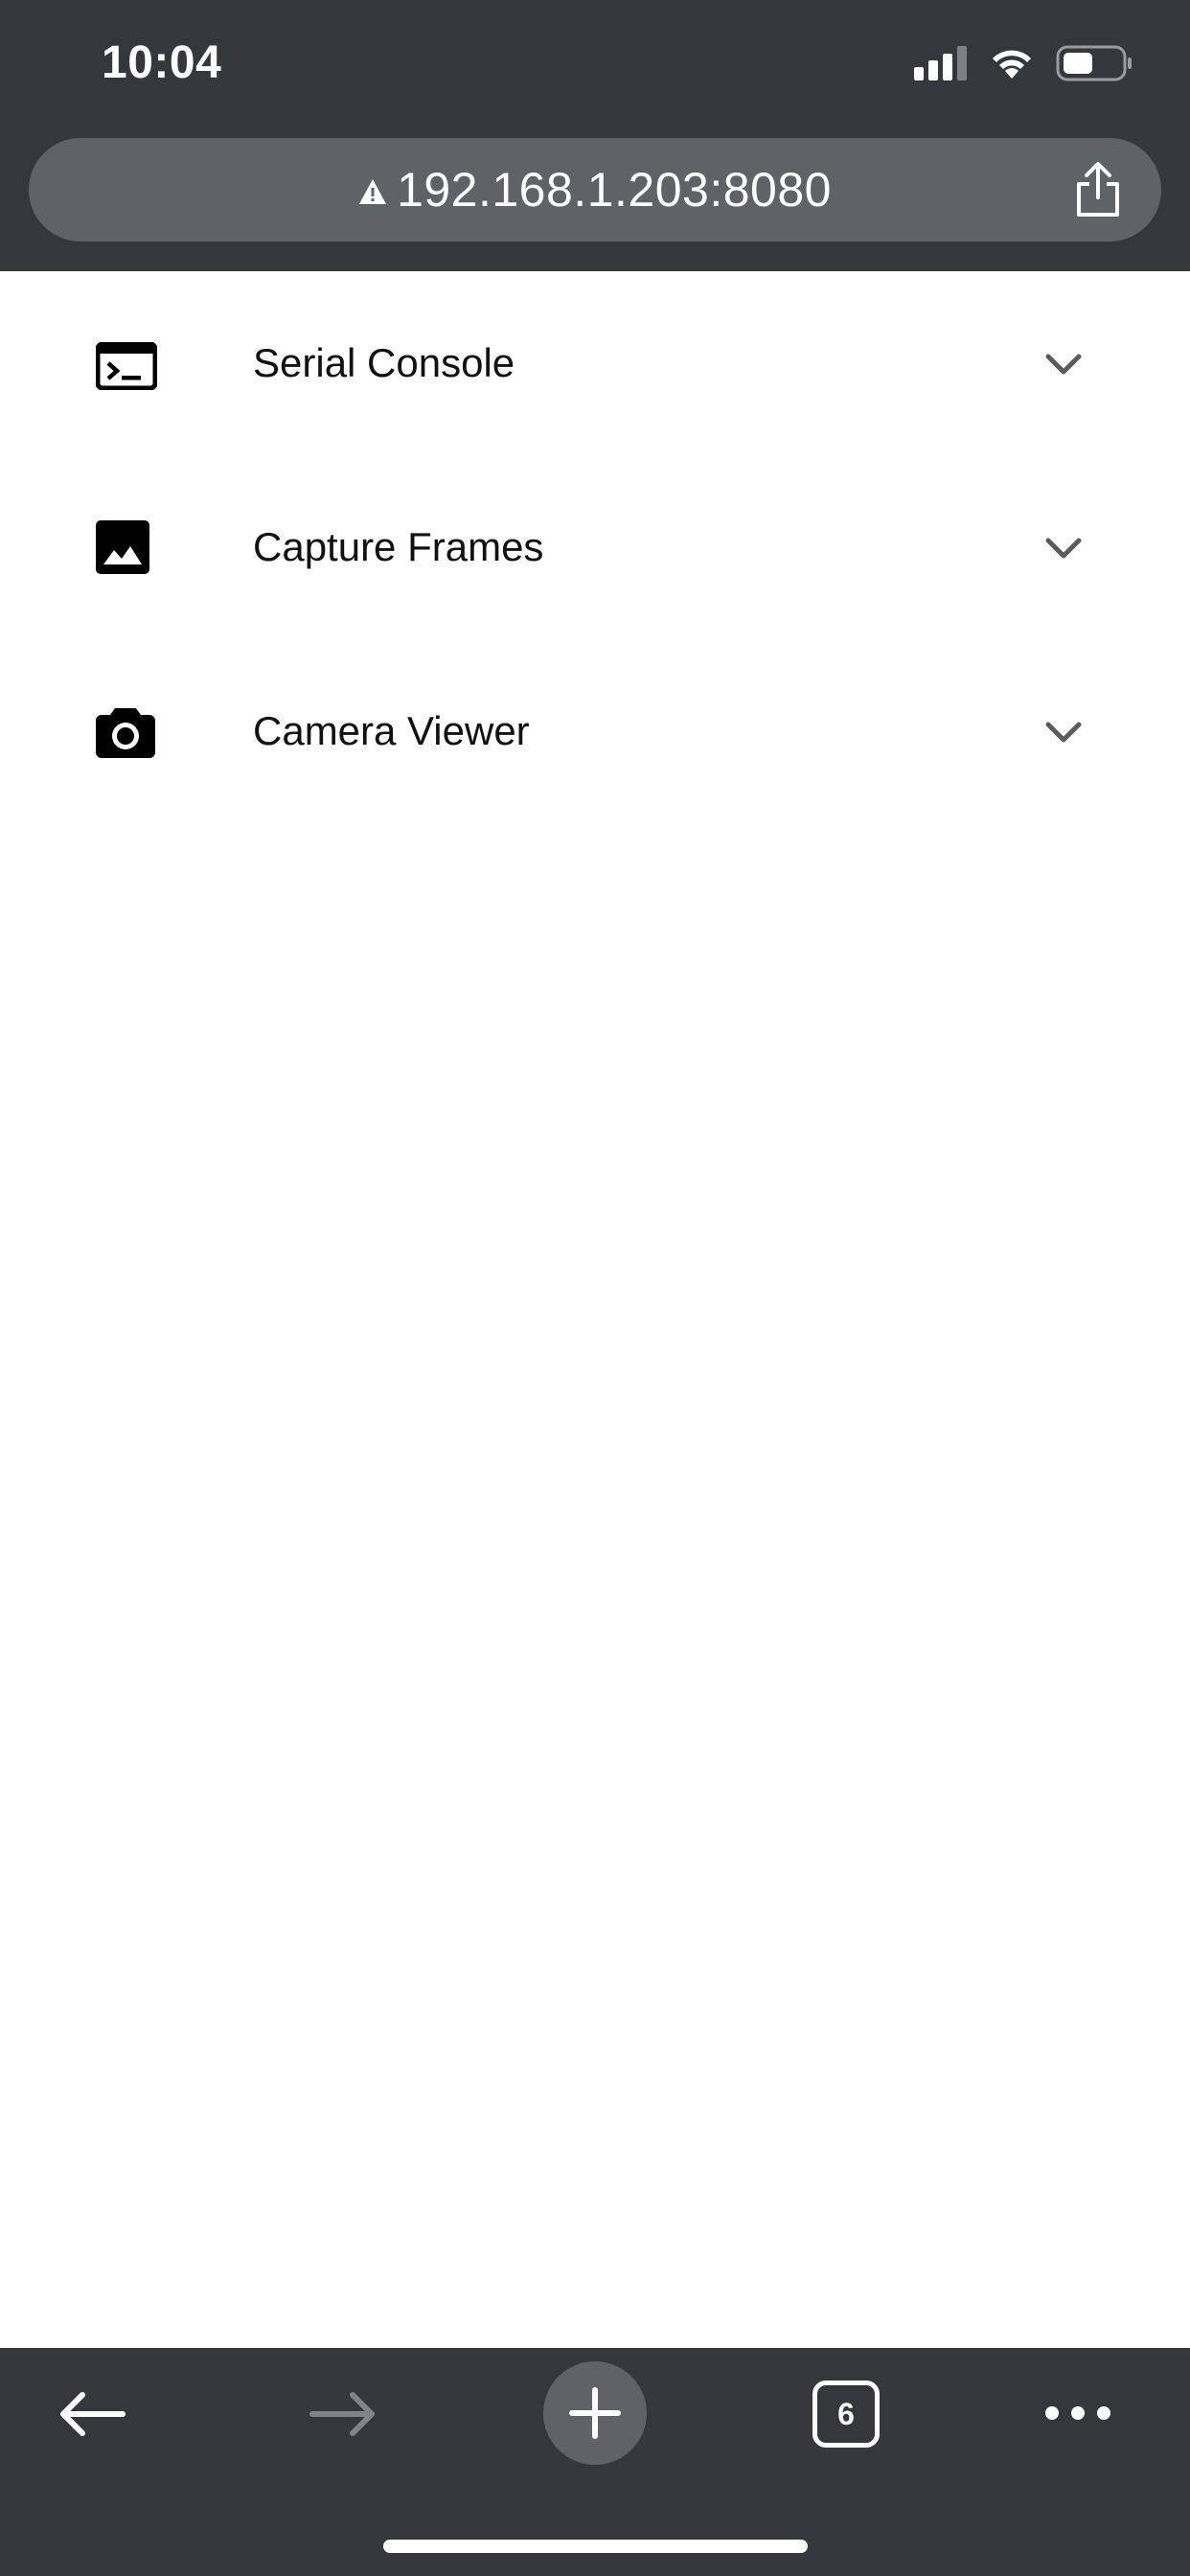  Describe the element at coordinates (941, 63) in the screenshot. I see `signal-icon` at that location.